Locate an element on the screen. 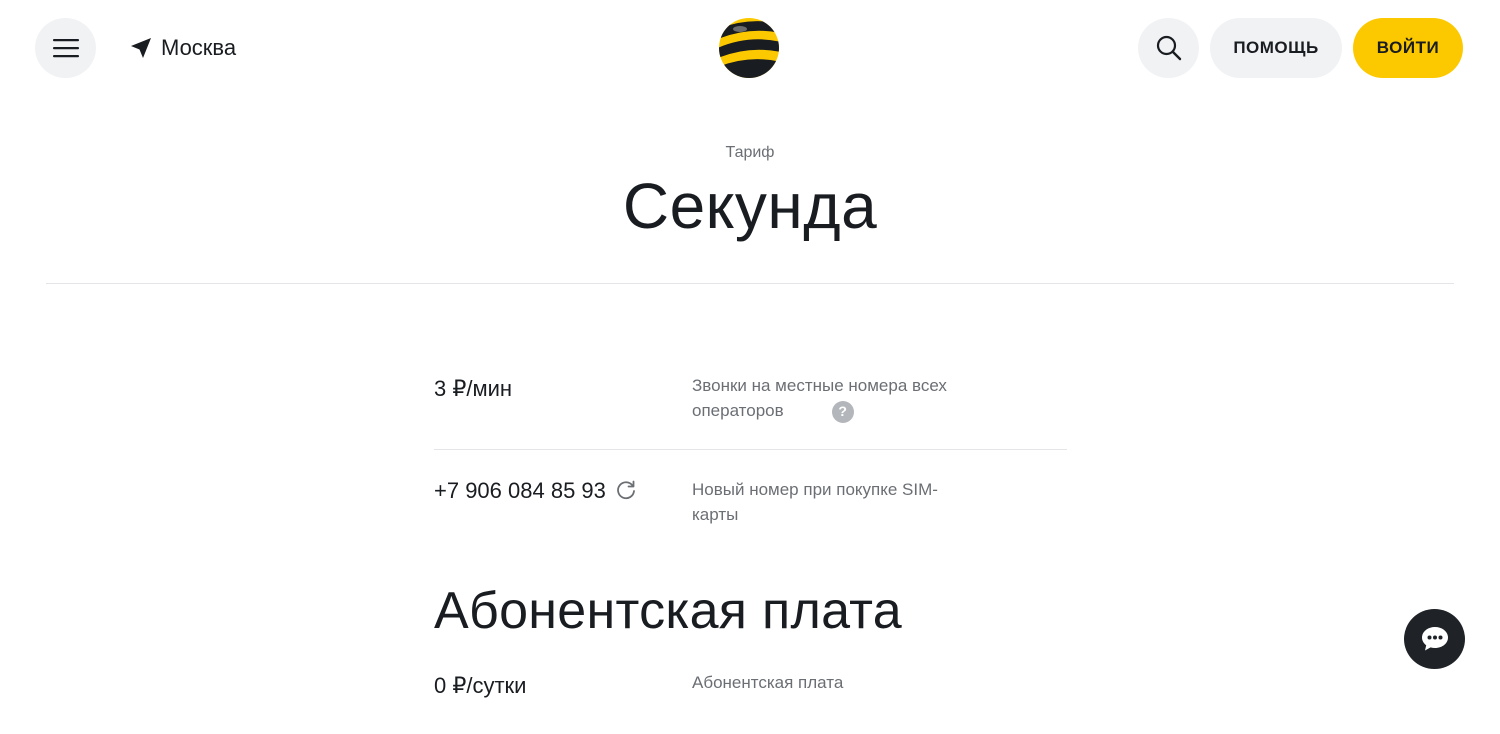 Image resolution: width=1500 pixels, height=734 pixels. city-label: Москва is located at coordinates (199, 47).